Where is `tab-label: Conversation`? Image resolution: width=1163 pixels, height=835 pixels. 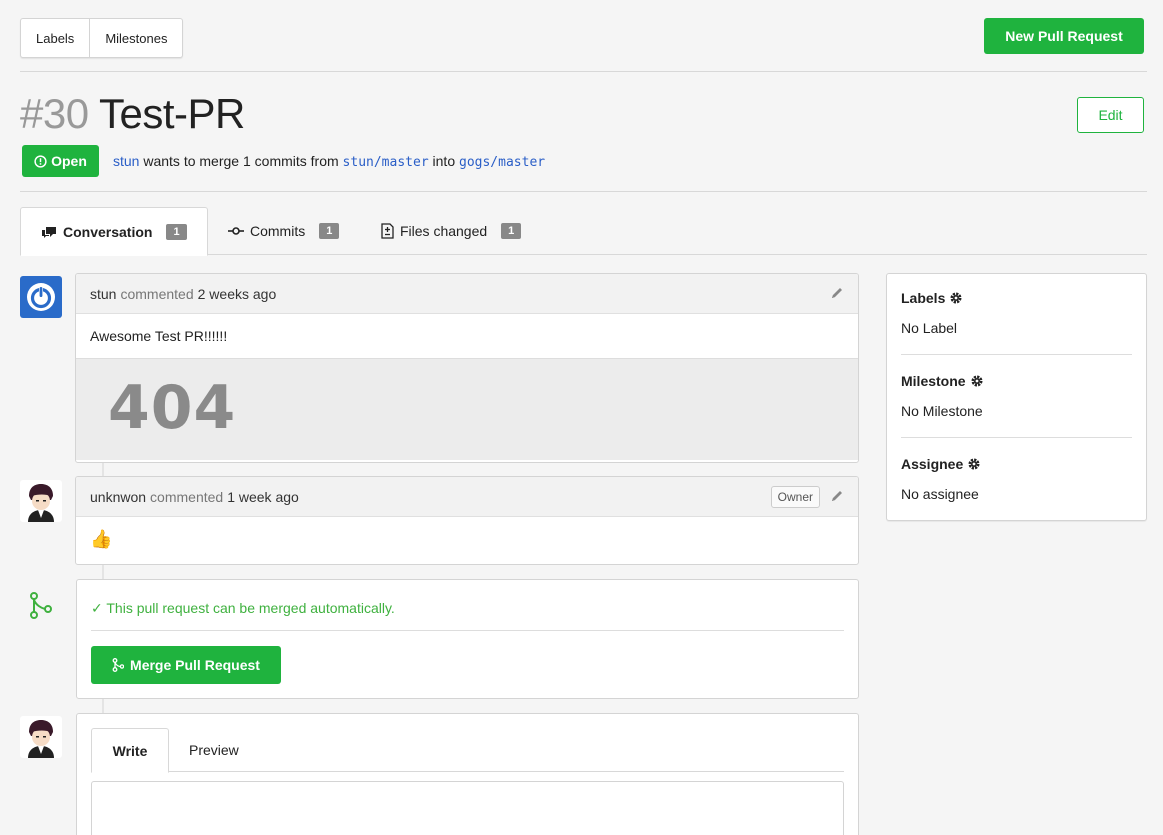
tab-label: Conversation is located at coordinates (108, 231).